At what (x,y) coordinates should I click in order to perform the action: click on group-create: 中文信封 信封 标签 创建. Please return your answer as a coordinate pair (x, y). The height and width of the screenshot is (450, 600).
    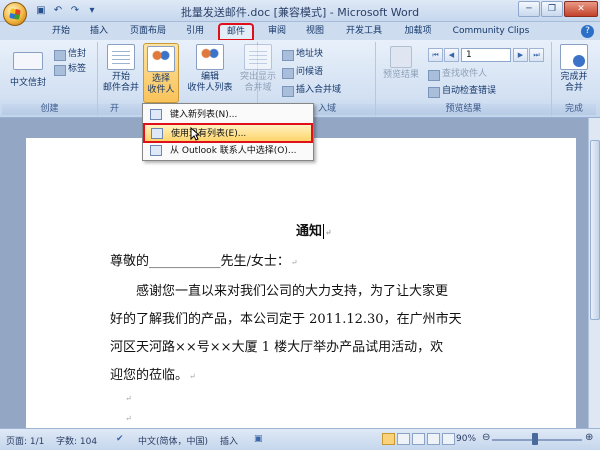
    Looking at the image, I should click on (50, 79).